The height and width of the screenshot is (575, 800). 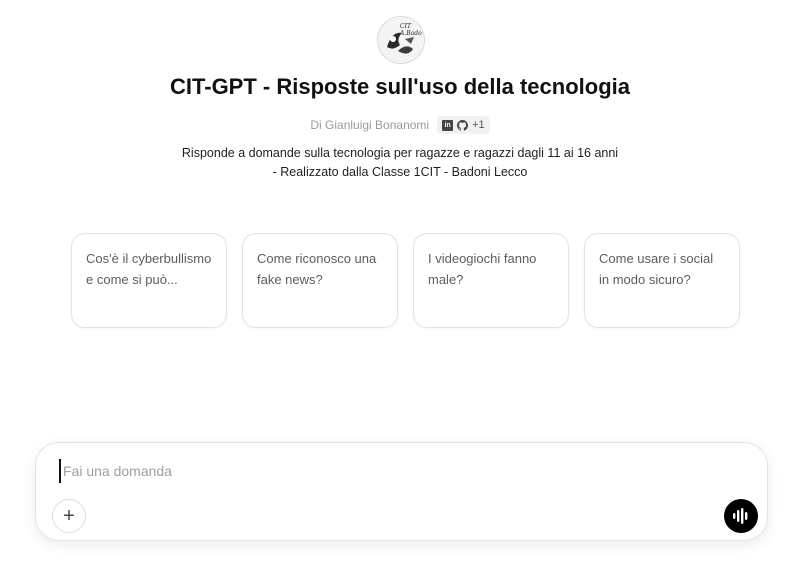 What do you see at coordinates (448, 125) in the screenshot?
I see `linkedin-icon: in` at bounding box center [448, 125].